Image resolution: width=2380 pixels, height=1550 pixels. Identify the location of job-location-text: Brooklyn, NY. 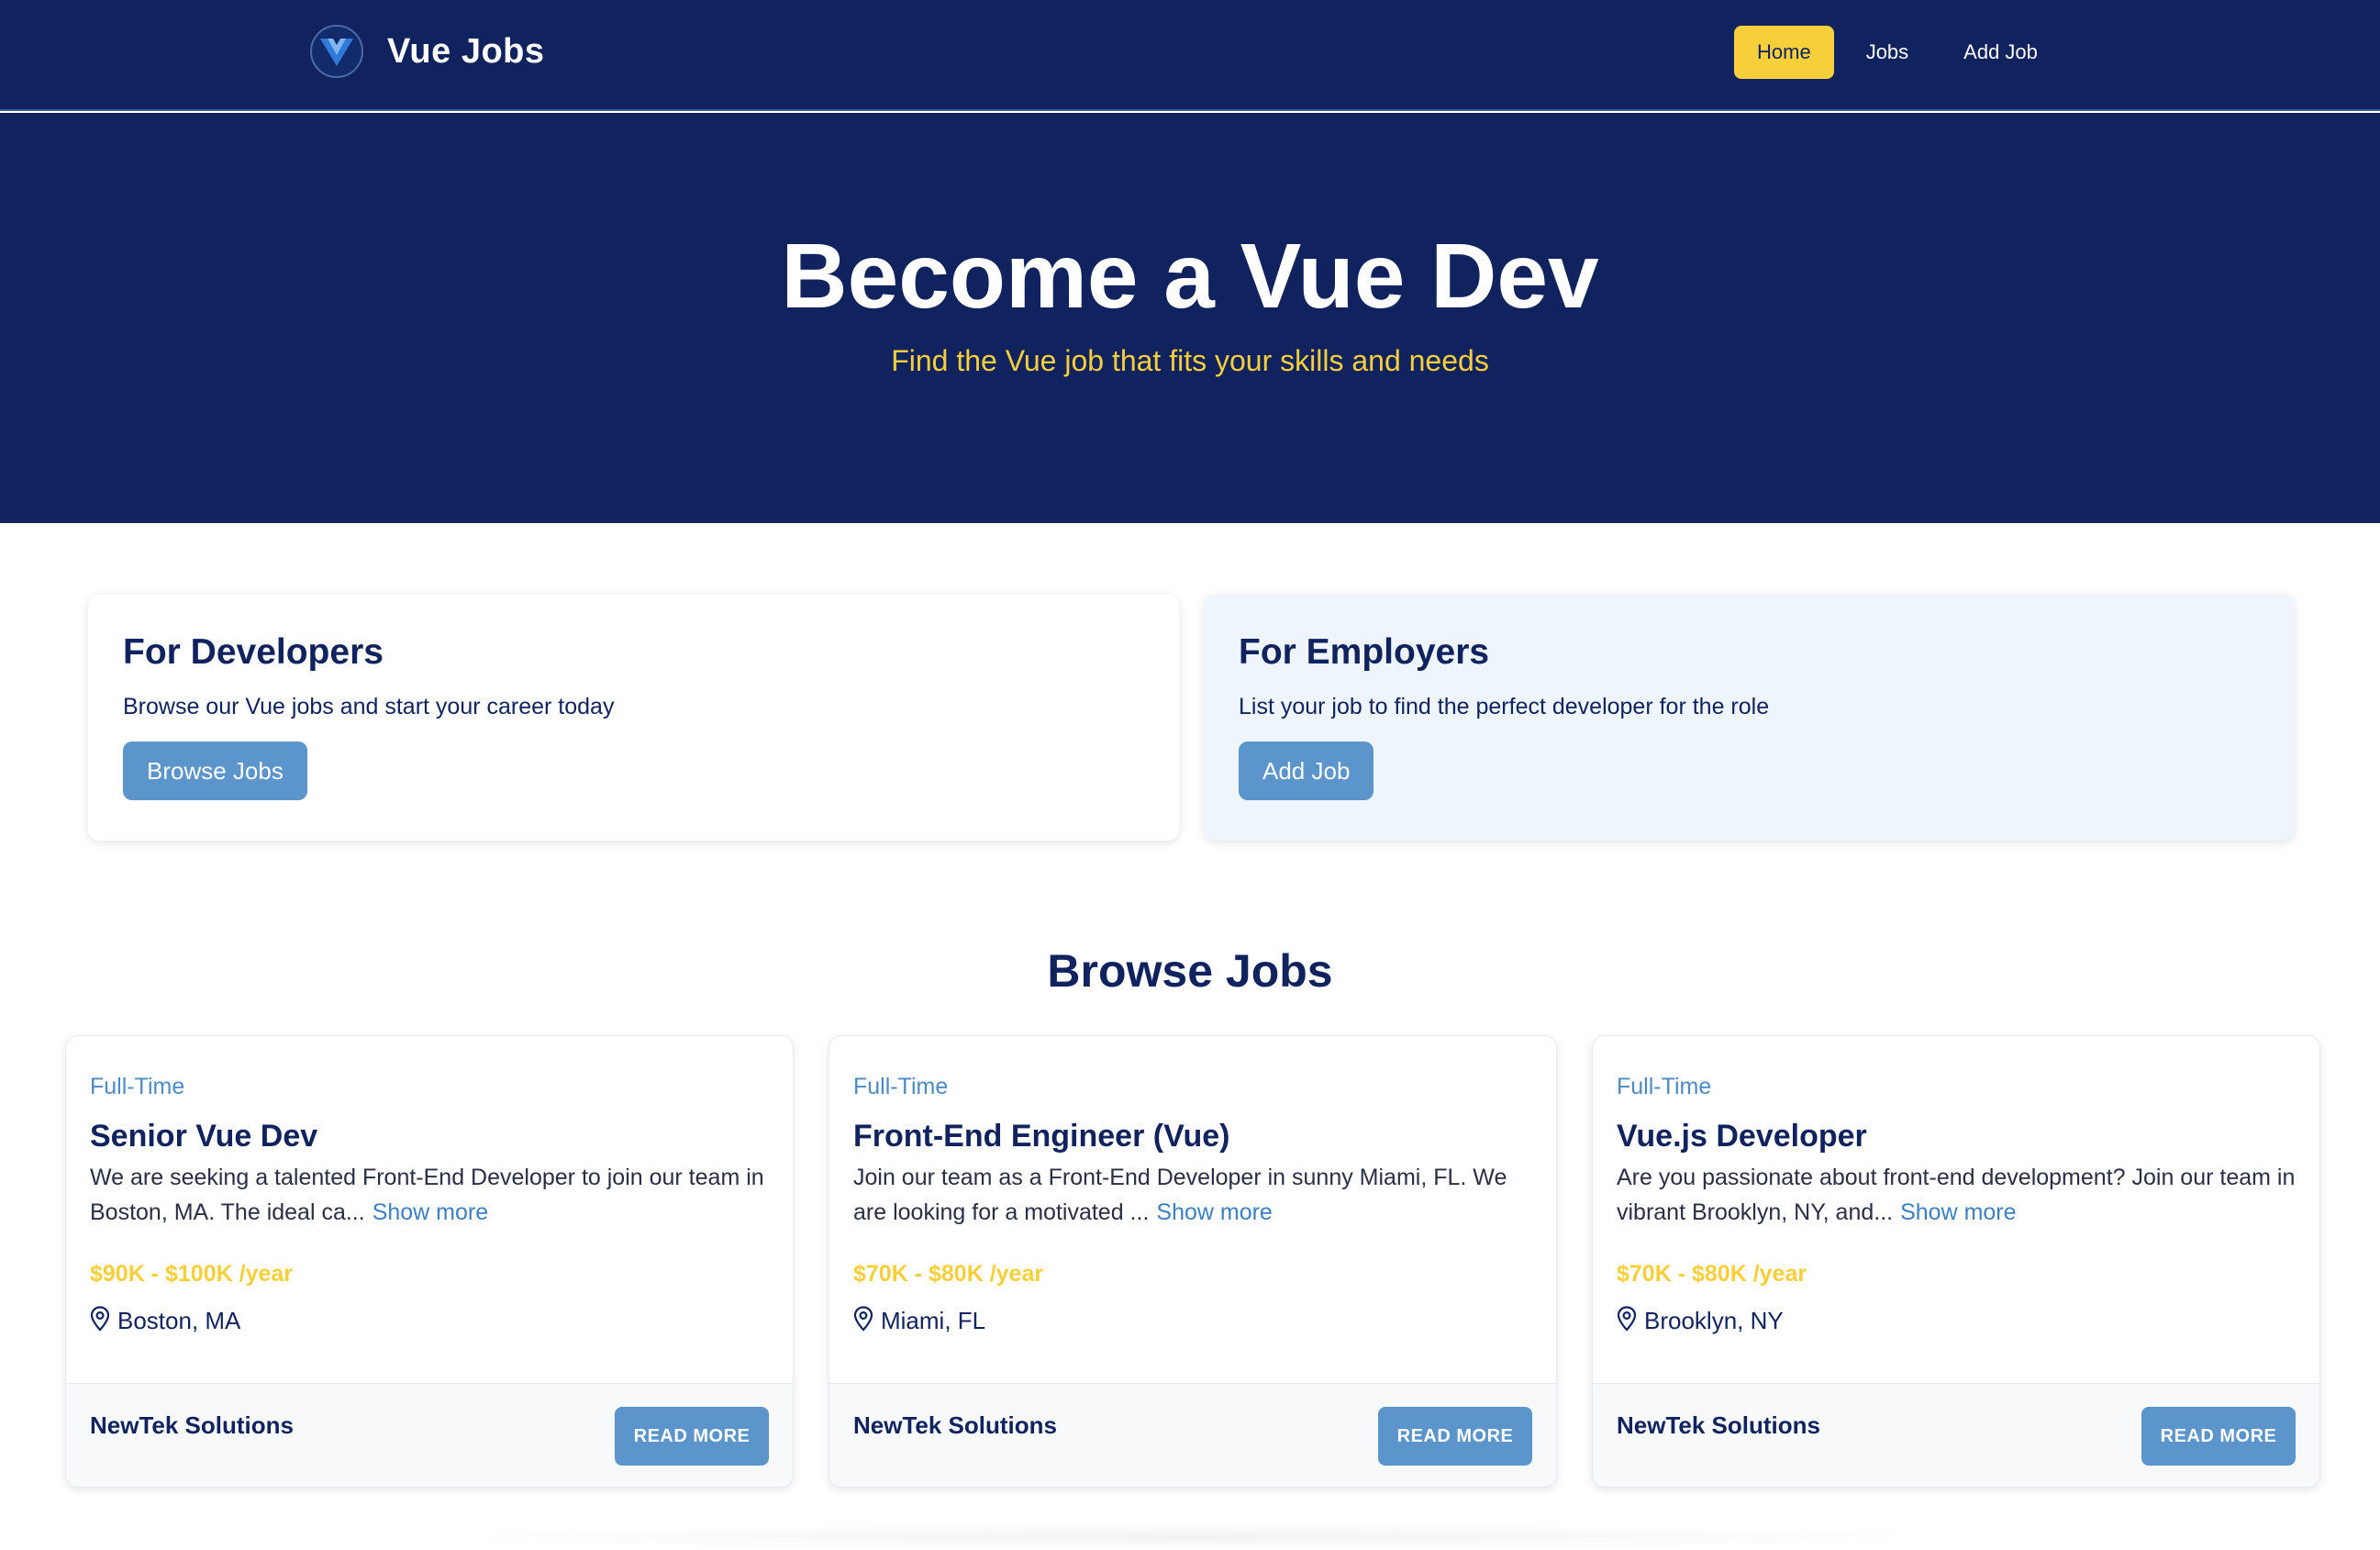
(1714, 1320).